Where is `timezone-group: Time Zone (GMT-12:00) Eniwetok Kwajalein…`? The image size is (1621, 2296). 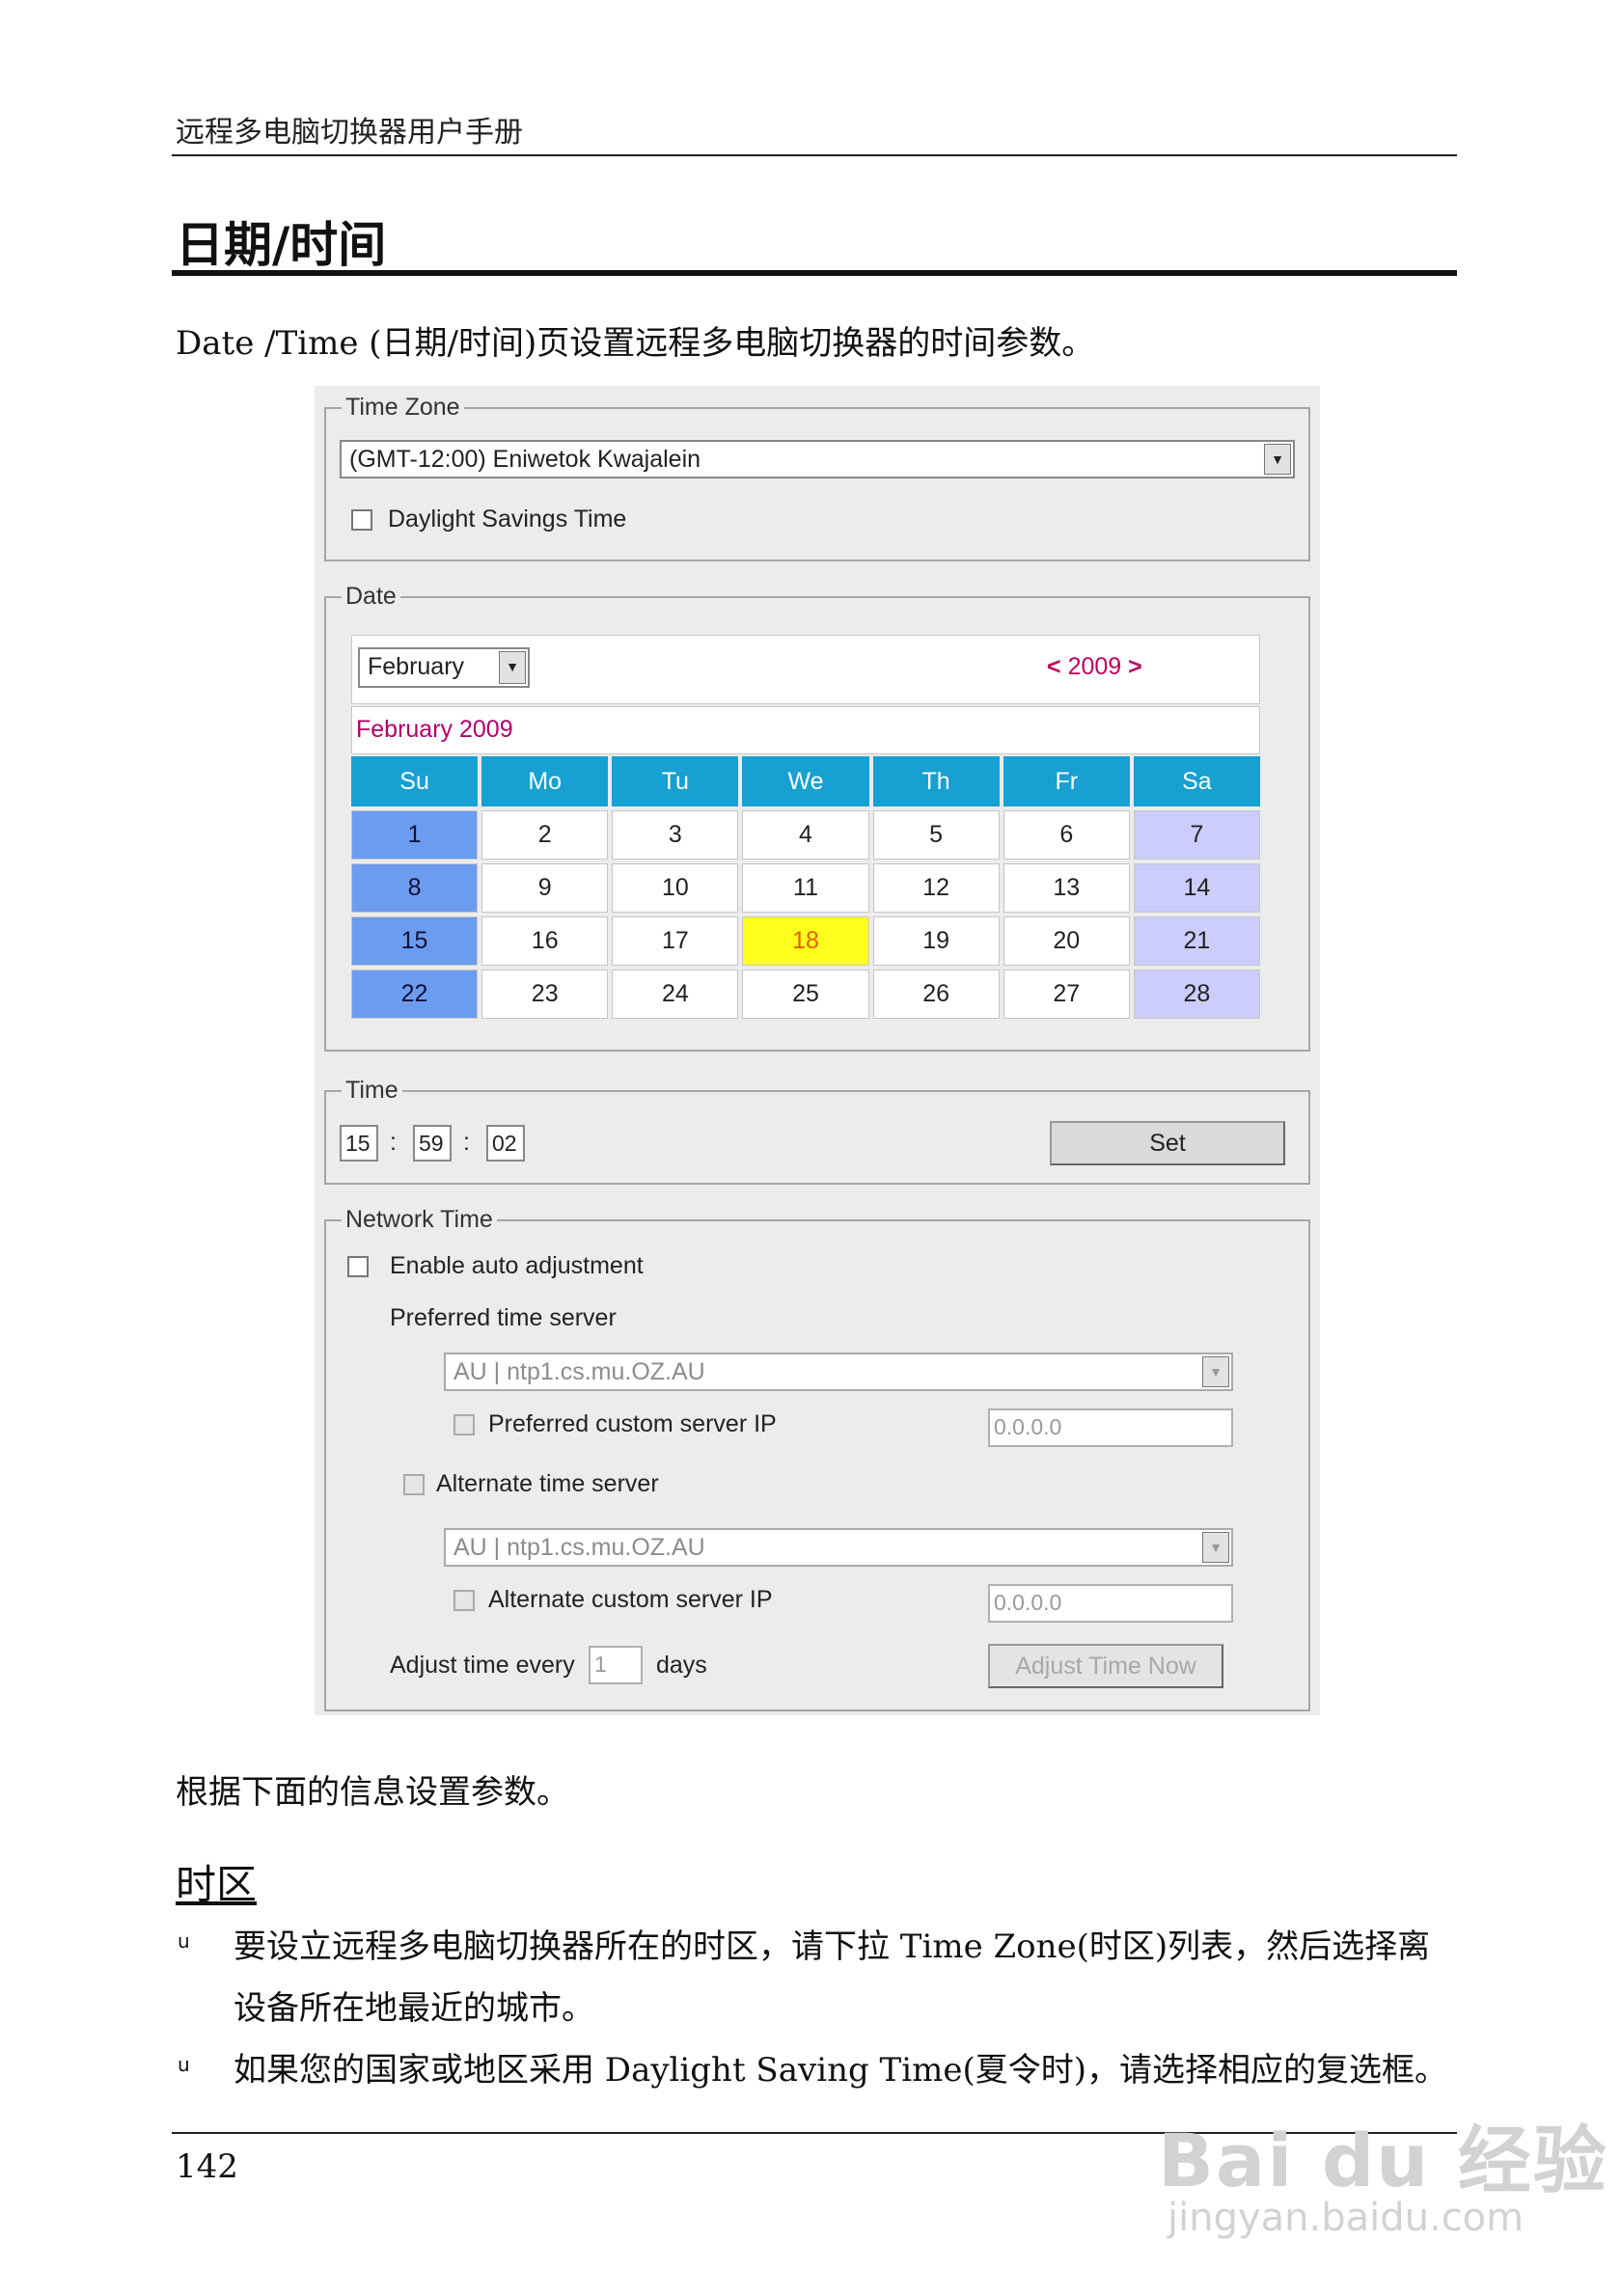
timezone-group: Time Zone (GMT-12:00) Eniwetok Kwajalein… is located at coordinates (817, 478).